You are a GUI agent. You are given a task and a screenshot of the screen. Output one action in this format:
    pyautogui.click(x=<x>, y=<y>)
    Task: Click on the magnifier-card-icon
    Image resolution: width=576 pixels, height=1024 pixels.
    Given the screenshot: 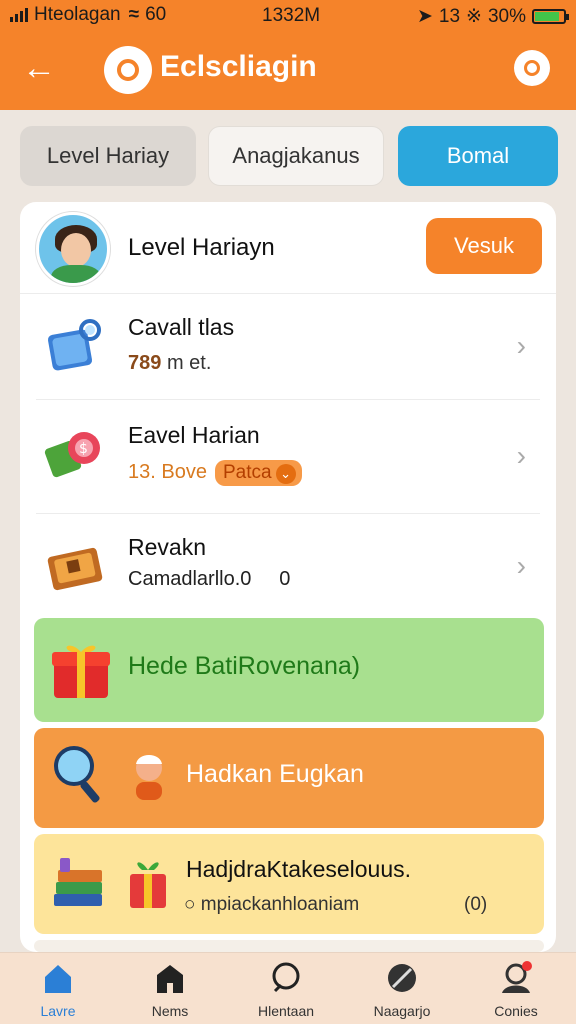 What is the action you would take?
    pyautogui.click(x=74, y=345)
    